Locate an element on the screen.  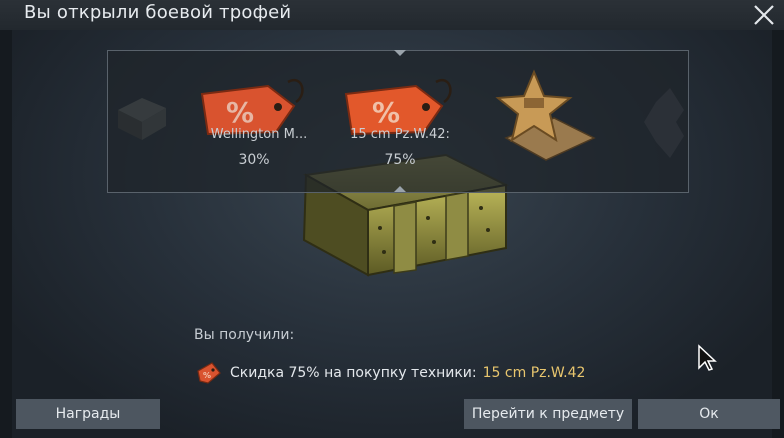
carousel-bottom-marker-icon is located at coordinates (400, 189).